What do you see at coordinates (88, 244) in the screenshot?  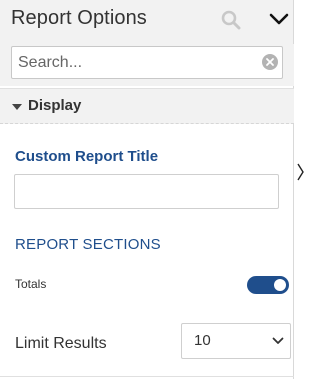 I see `report-sections-heading: REPORT SECTIONS` at bounding box center [88, 244].